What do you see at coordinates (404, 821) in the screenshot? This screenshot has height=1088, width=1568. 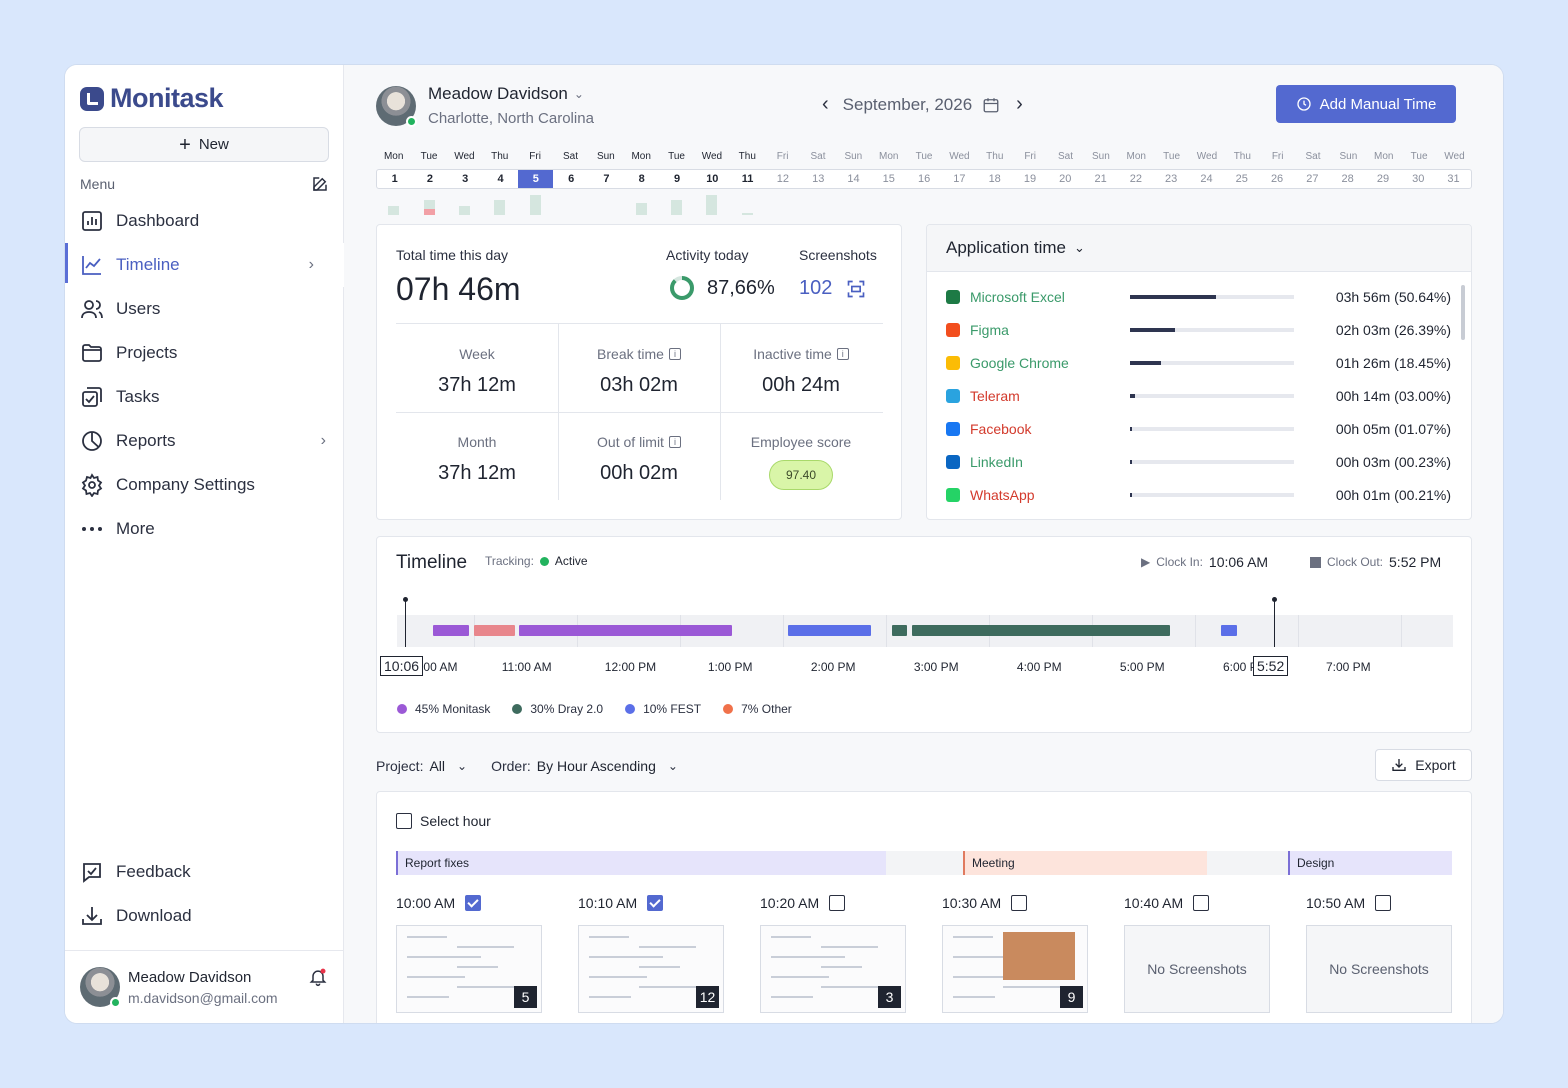 I see `select-hour-checkbox` at bounding box center [404, 821].